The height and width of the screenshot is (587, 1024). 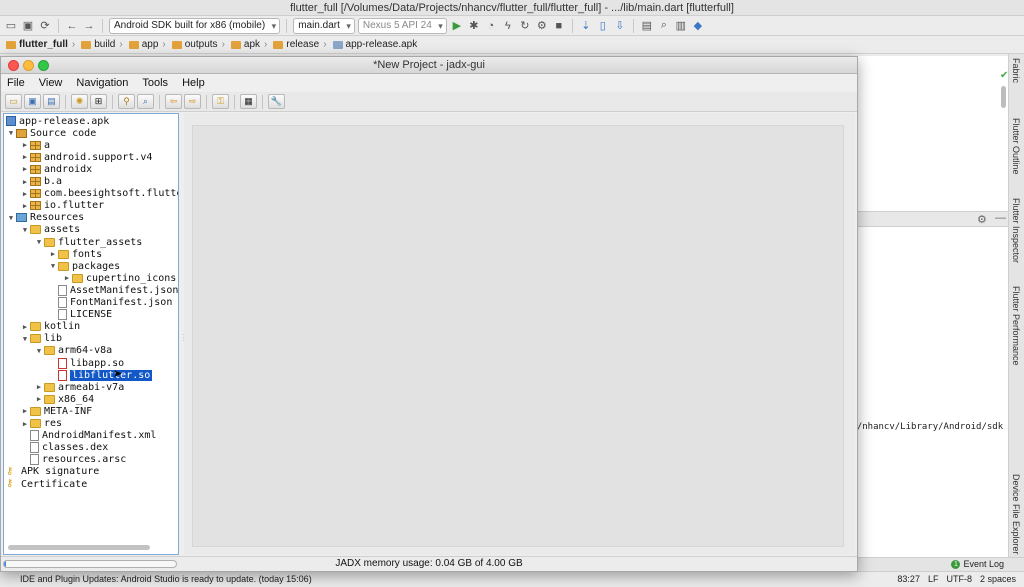 I want to click on flutter-icon: ◆, so click(x=698, y=26).